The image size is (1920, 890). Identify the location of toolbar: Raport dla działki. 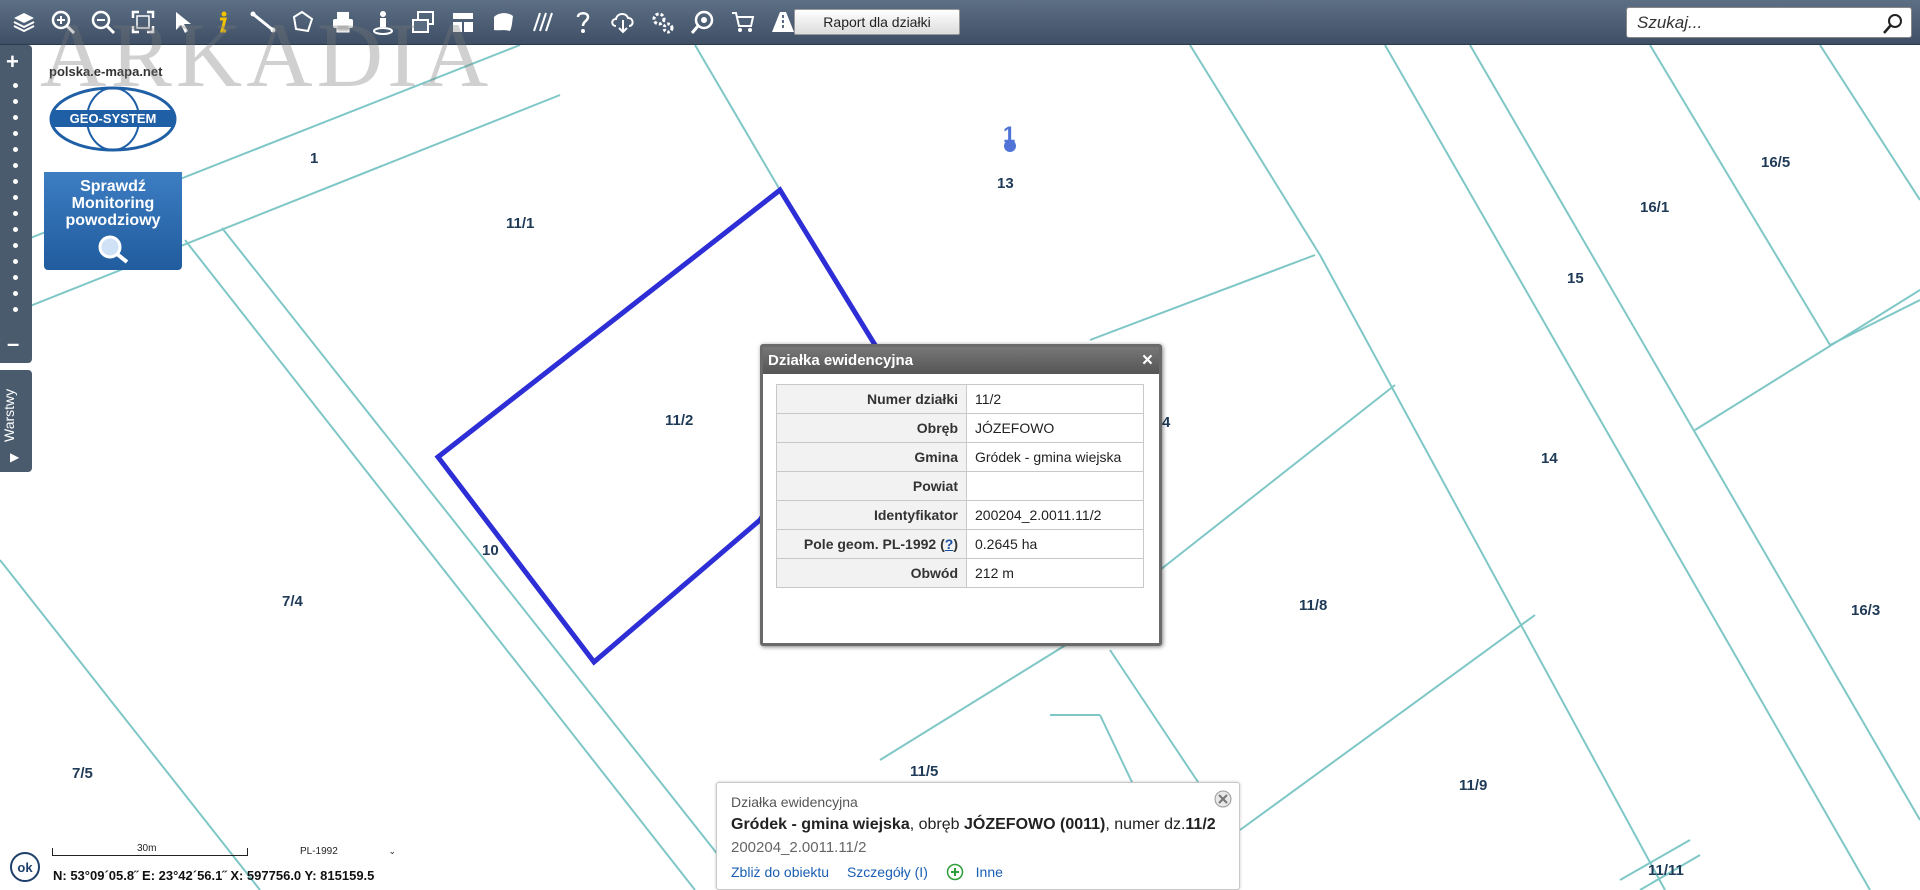
(960, 22).